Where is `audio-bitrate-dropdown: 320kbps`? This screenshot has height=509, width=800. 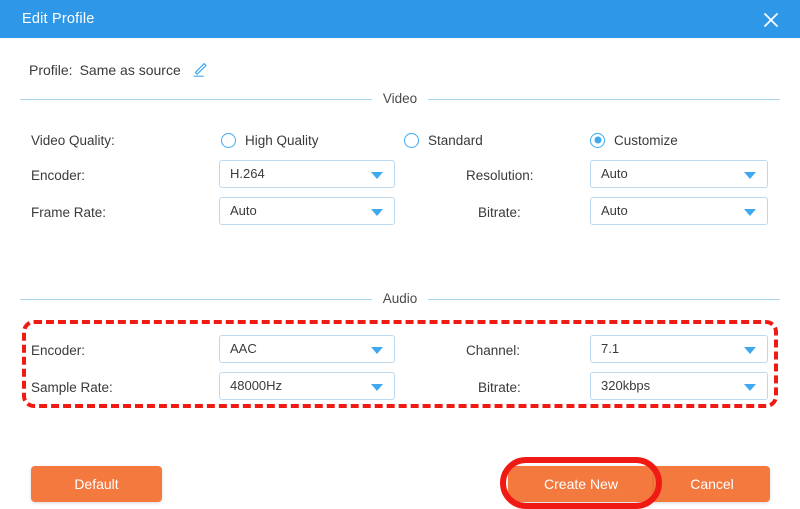 audio-bitrate-dropdown: 320kbps is located at coordinates (679, 386).